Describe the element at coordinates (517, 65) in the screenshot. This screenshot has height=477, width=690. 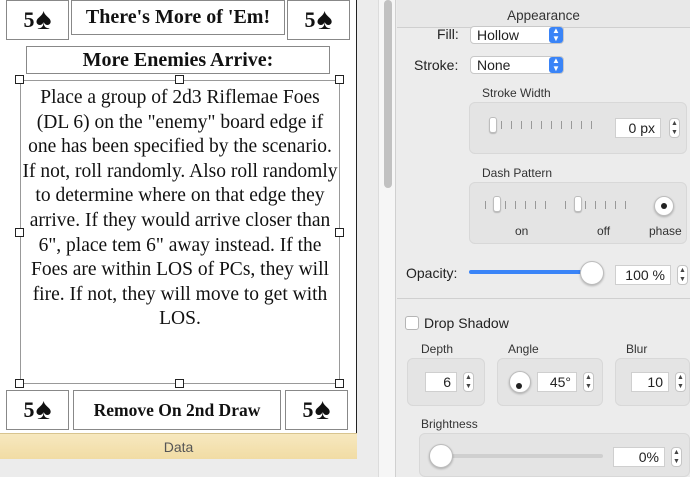
I see `stroke-popup: None ▲ ▼` at that location.